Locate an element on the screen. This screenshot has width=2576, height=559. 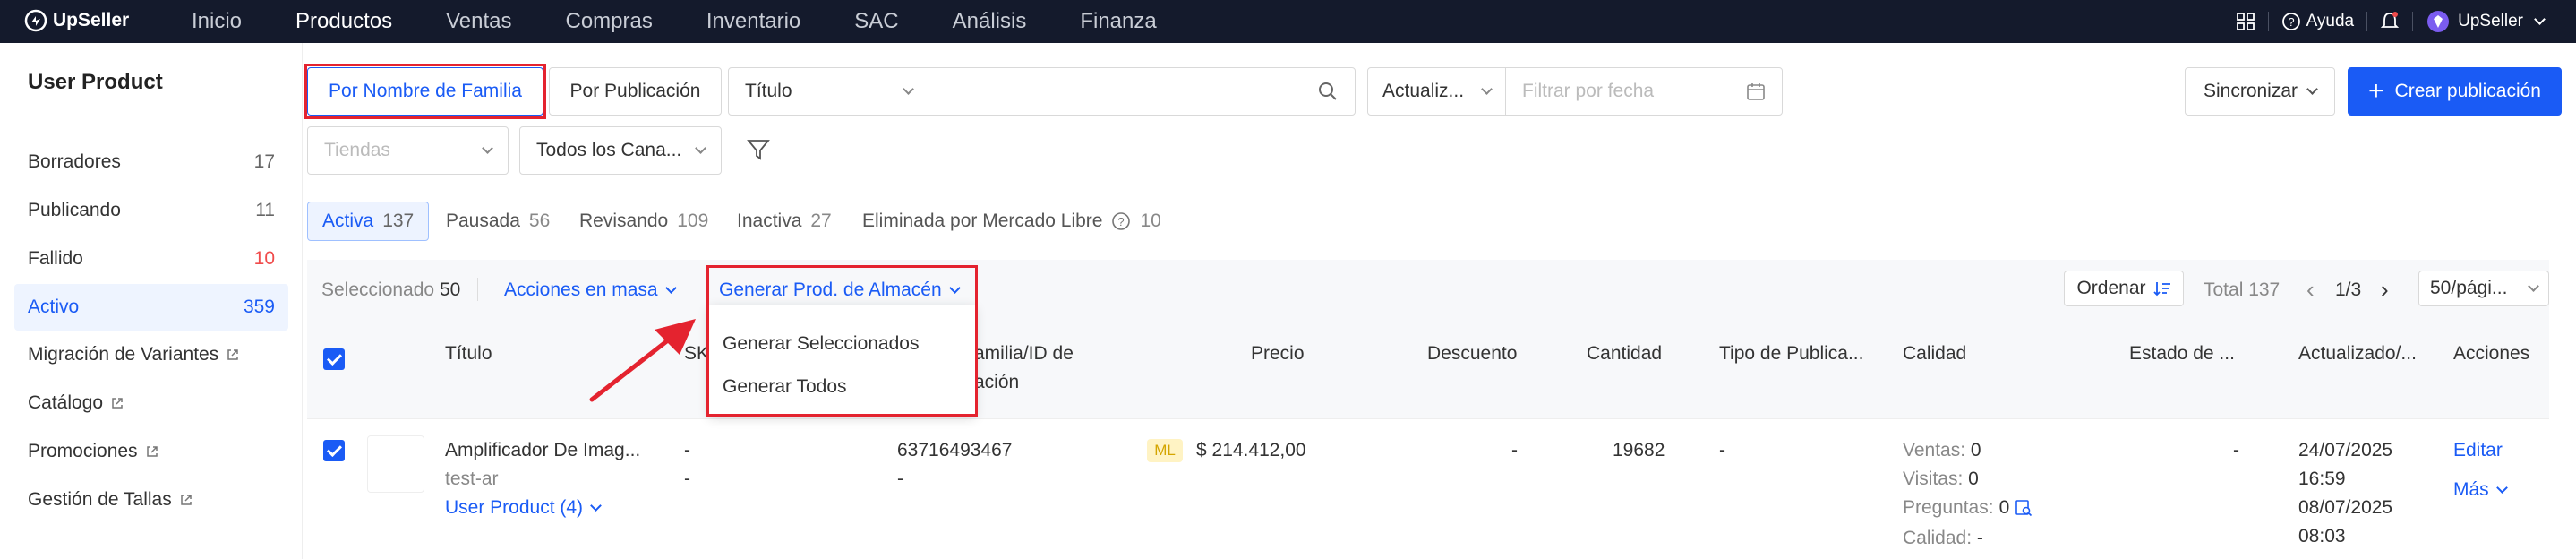
selected-info: Seleccionado 50 is located at coordinates (390, 290).